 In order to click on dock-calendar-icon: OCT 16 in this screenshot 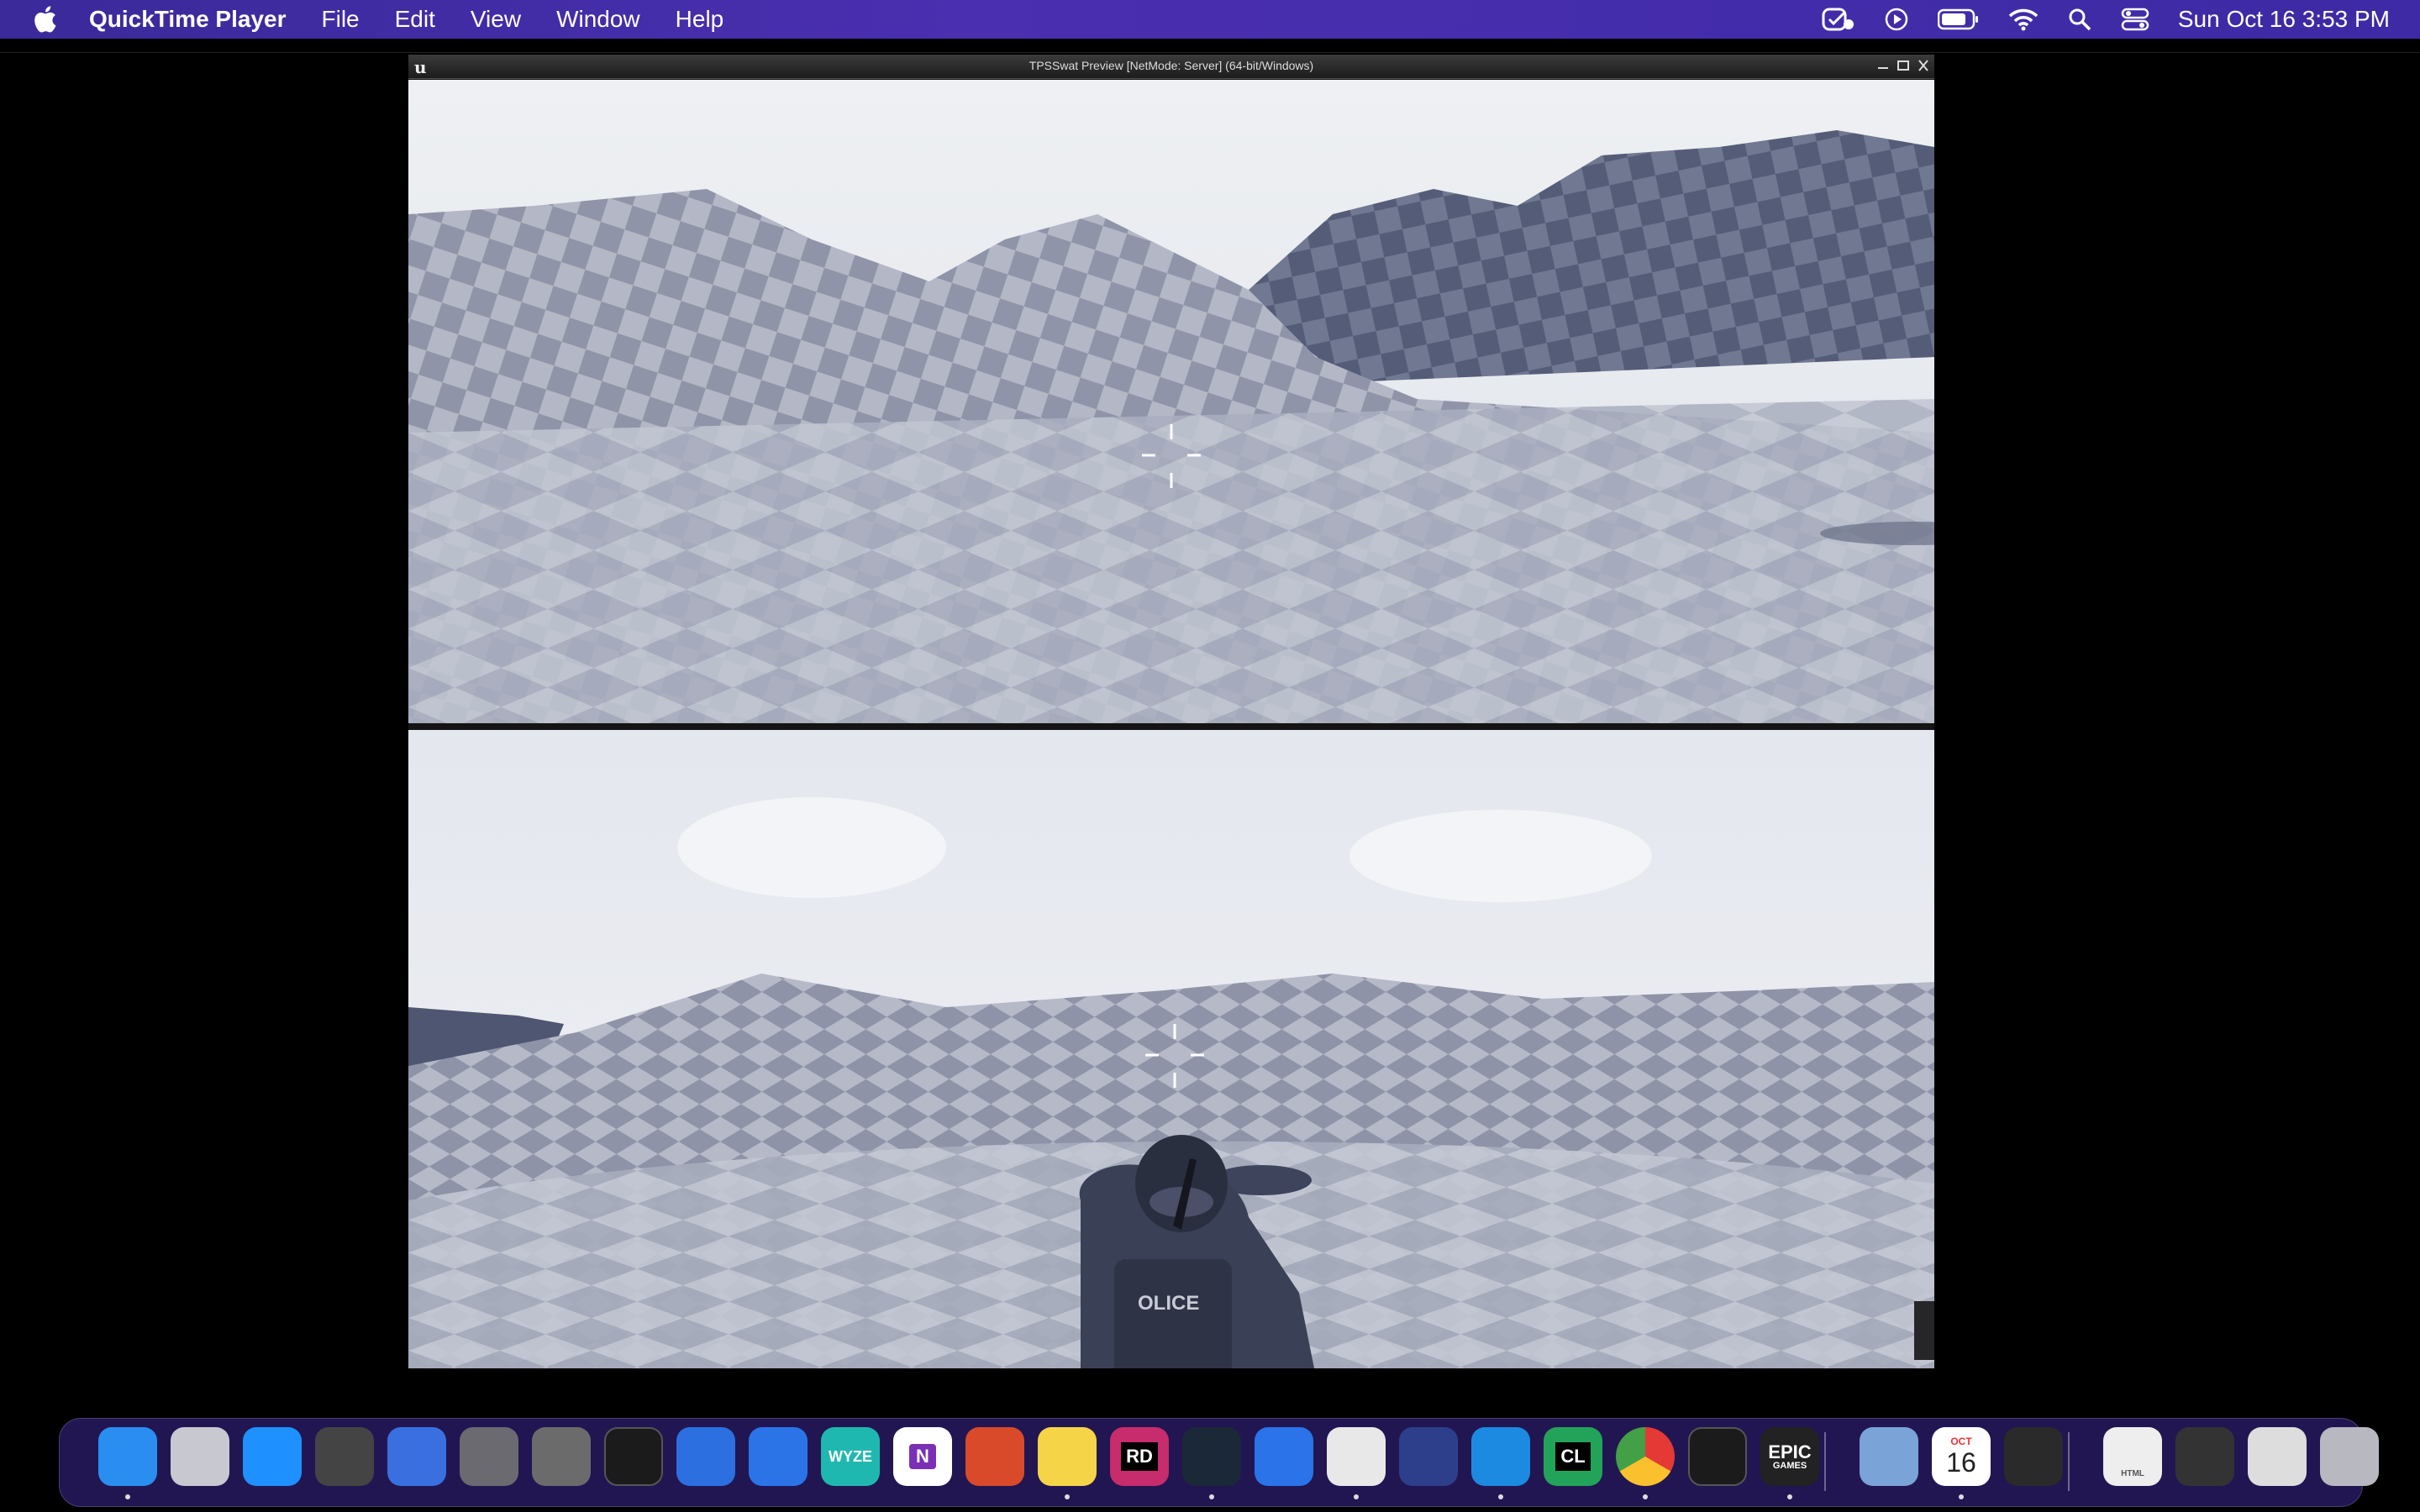, I will do `click(1962, 1456)`.